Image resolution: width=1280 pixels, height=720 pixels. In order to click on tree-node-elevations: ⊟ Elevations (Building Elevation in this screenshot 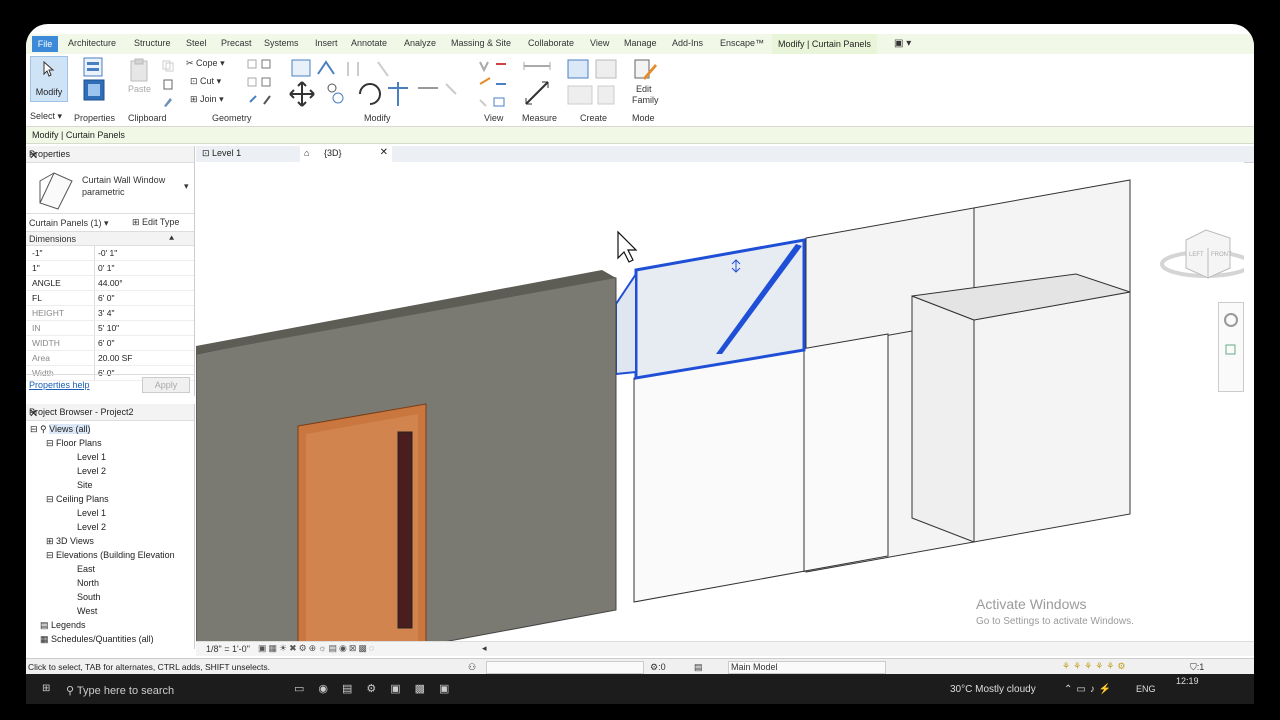, I will do `click(110, 555)`.